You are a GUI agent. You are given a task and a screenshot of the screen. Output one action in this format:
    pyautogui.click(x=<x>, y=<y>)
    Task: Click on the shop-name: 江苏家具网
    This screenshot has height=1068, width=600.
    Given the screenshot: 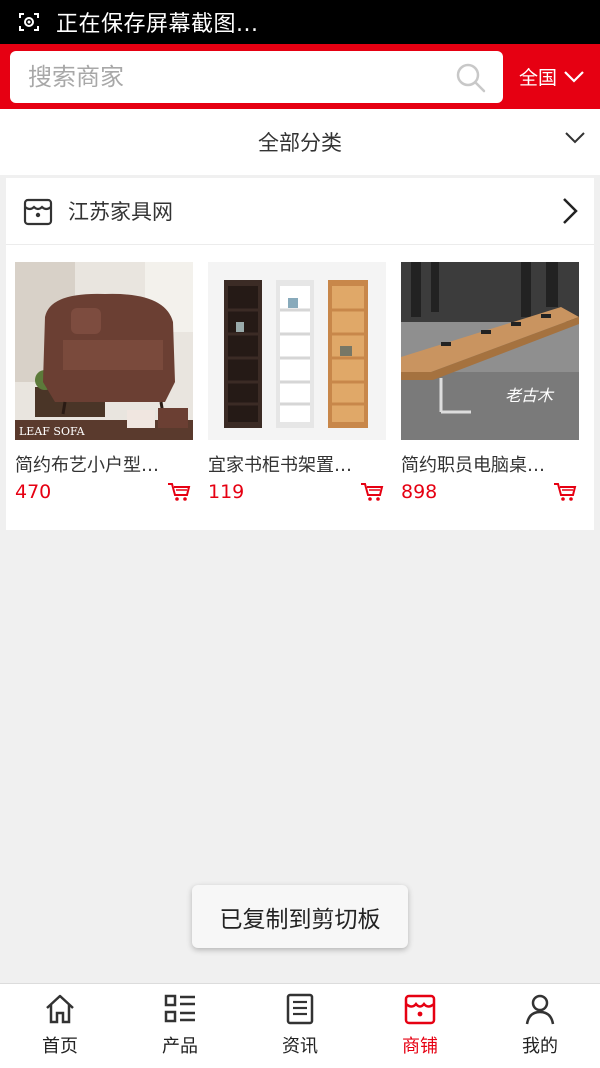 What is the action you would take?
    pyautogui.click(x=120, y=212)
    